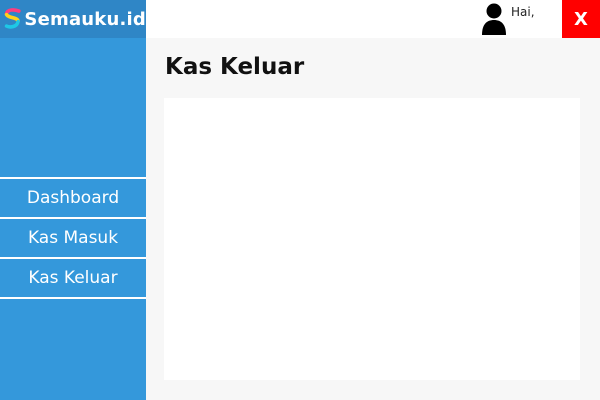  Describe the element at coordinates (235, 67) in the screenshot. I see `page-title: Kas Keluar` at that location.